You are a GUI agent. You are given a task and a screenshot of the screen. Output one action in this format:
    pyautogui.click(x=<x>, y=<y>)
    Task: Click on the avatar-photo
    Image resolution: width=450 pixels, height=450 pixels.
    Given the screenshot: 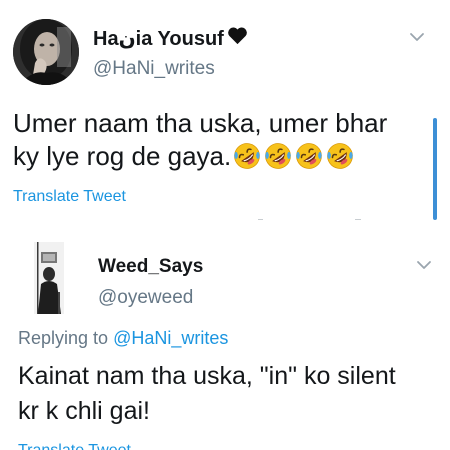 What is the action you would take?
    pyautogui.click(x=46, y=52)
    